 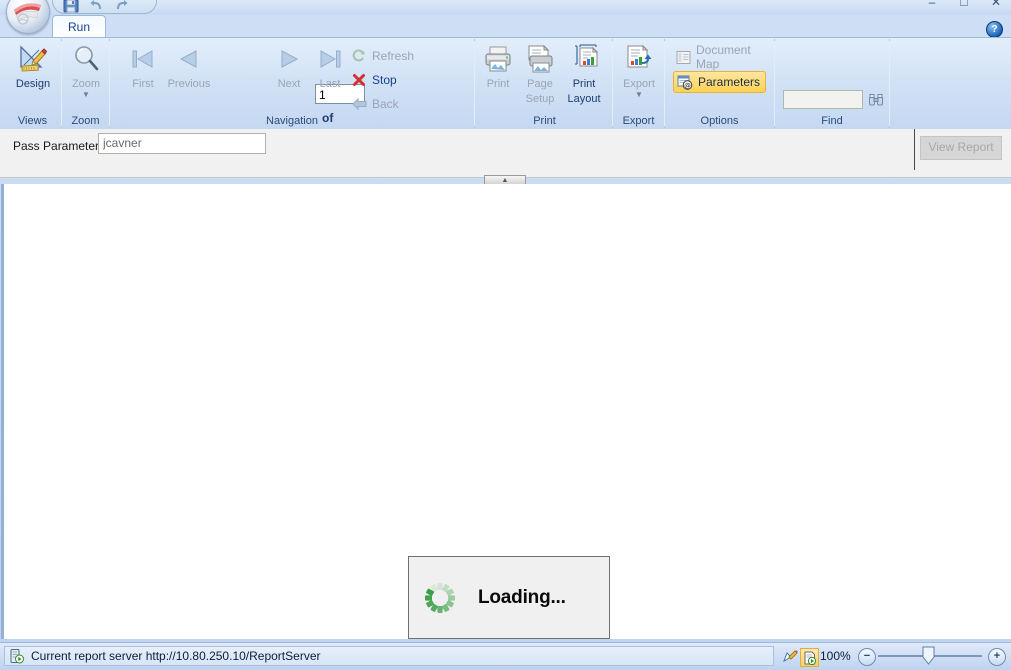 I want to click on zoom-slider-thumb, so click(x=928, y=655).